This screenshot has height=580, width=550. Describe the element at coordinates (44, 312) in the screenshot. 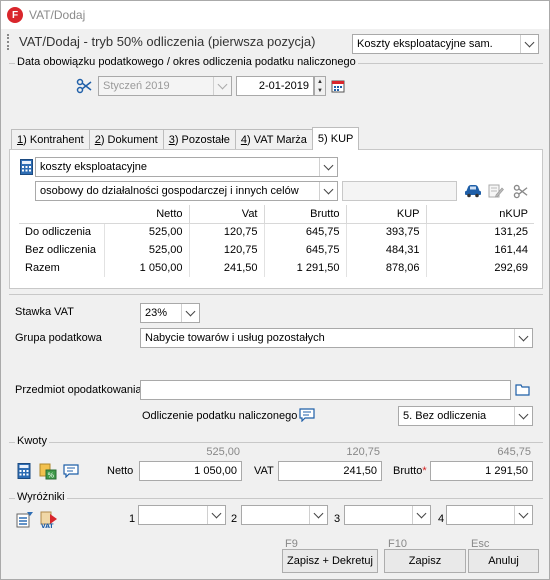

I see `vat-rate-label: Stawka VAT` at that location.